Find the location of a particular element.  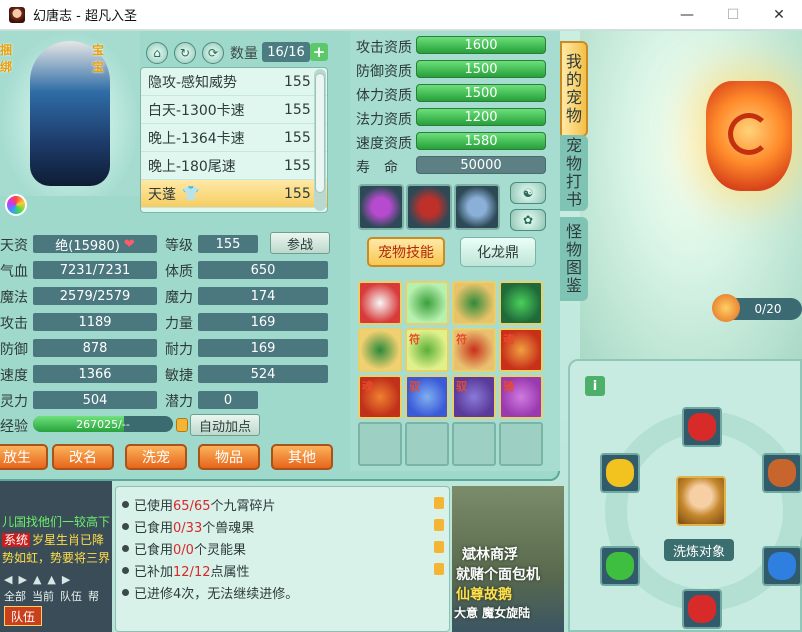

paw-icon: ✿ is located at coordinates (528, 220).